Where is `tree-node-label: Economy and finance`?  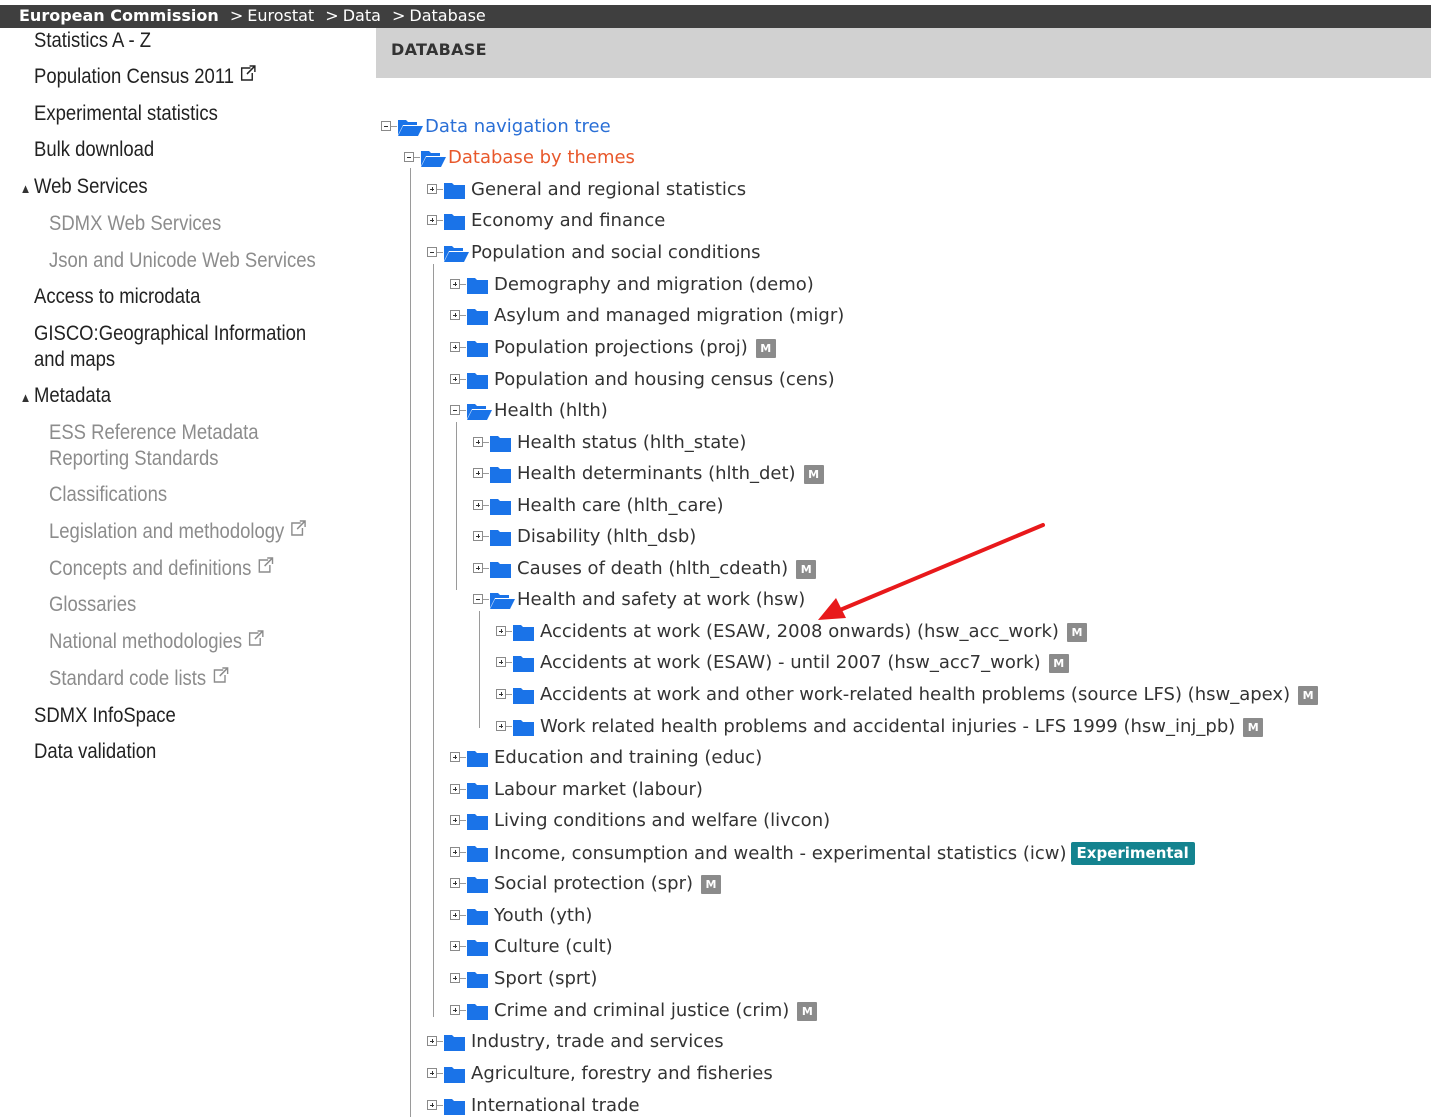
tree-node-label: Economy and finance is located at coordinates (568, 221).